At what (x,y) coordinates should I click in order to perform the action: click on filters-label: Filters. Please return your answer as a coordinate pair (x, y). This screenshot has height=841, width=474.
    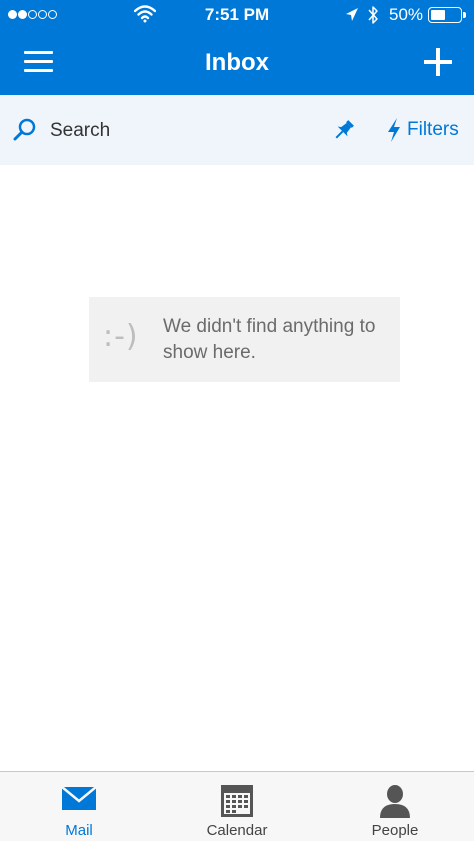
    Looking at the image, I should click on (433, 129).